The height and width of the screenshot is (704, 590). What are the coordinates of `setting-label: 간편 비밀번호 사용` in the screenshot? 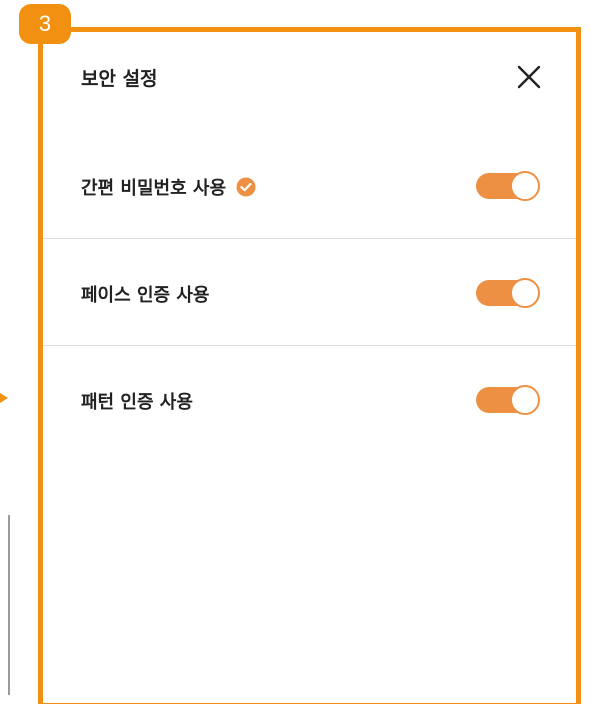 It's located at (154, 188).